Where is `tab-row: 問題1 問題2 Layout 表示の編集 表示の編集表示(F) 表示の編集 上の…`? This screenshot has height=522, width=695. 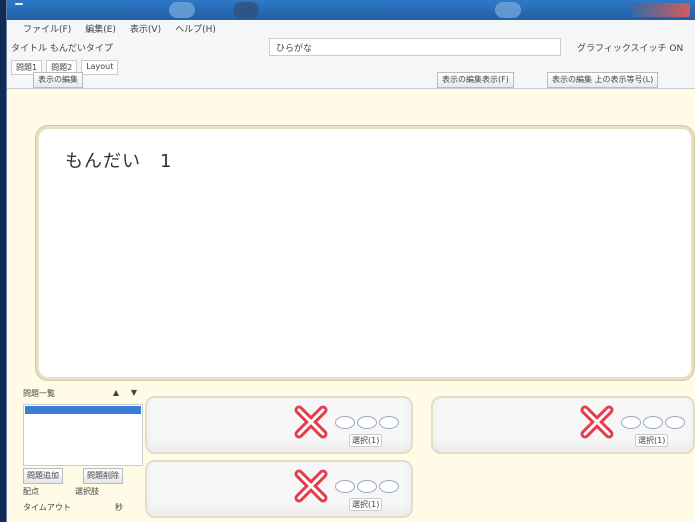
tab-row: 問題1 問題2 Layout 表示の編集 表示の編集表示(F) 表示の編集 上の… is located at coordinates (351, 74).